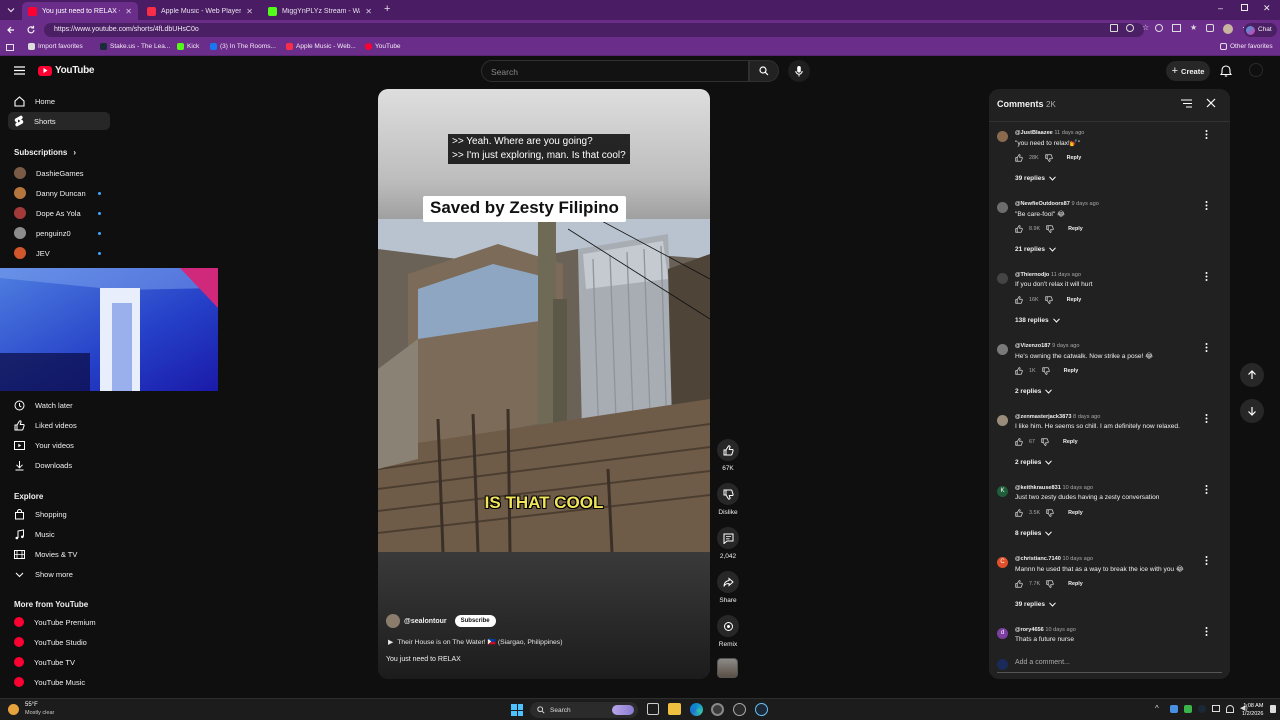 This screenshot has width=1280, height=720. I want to click on display-icon, so click(1216, 708).